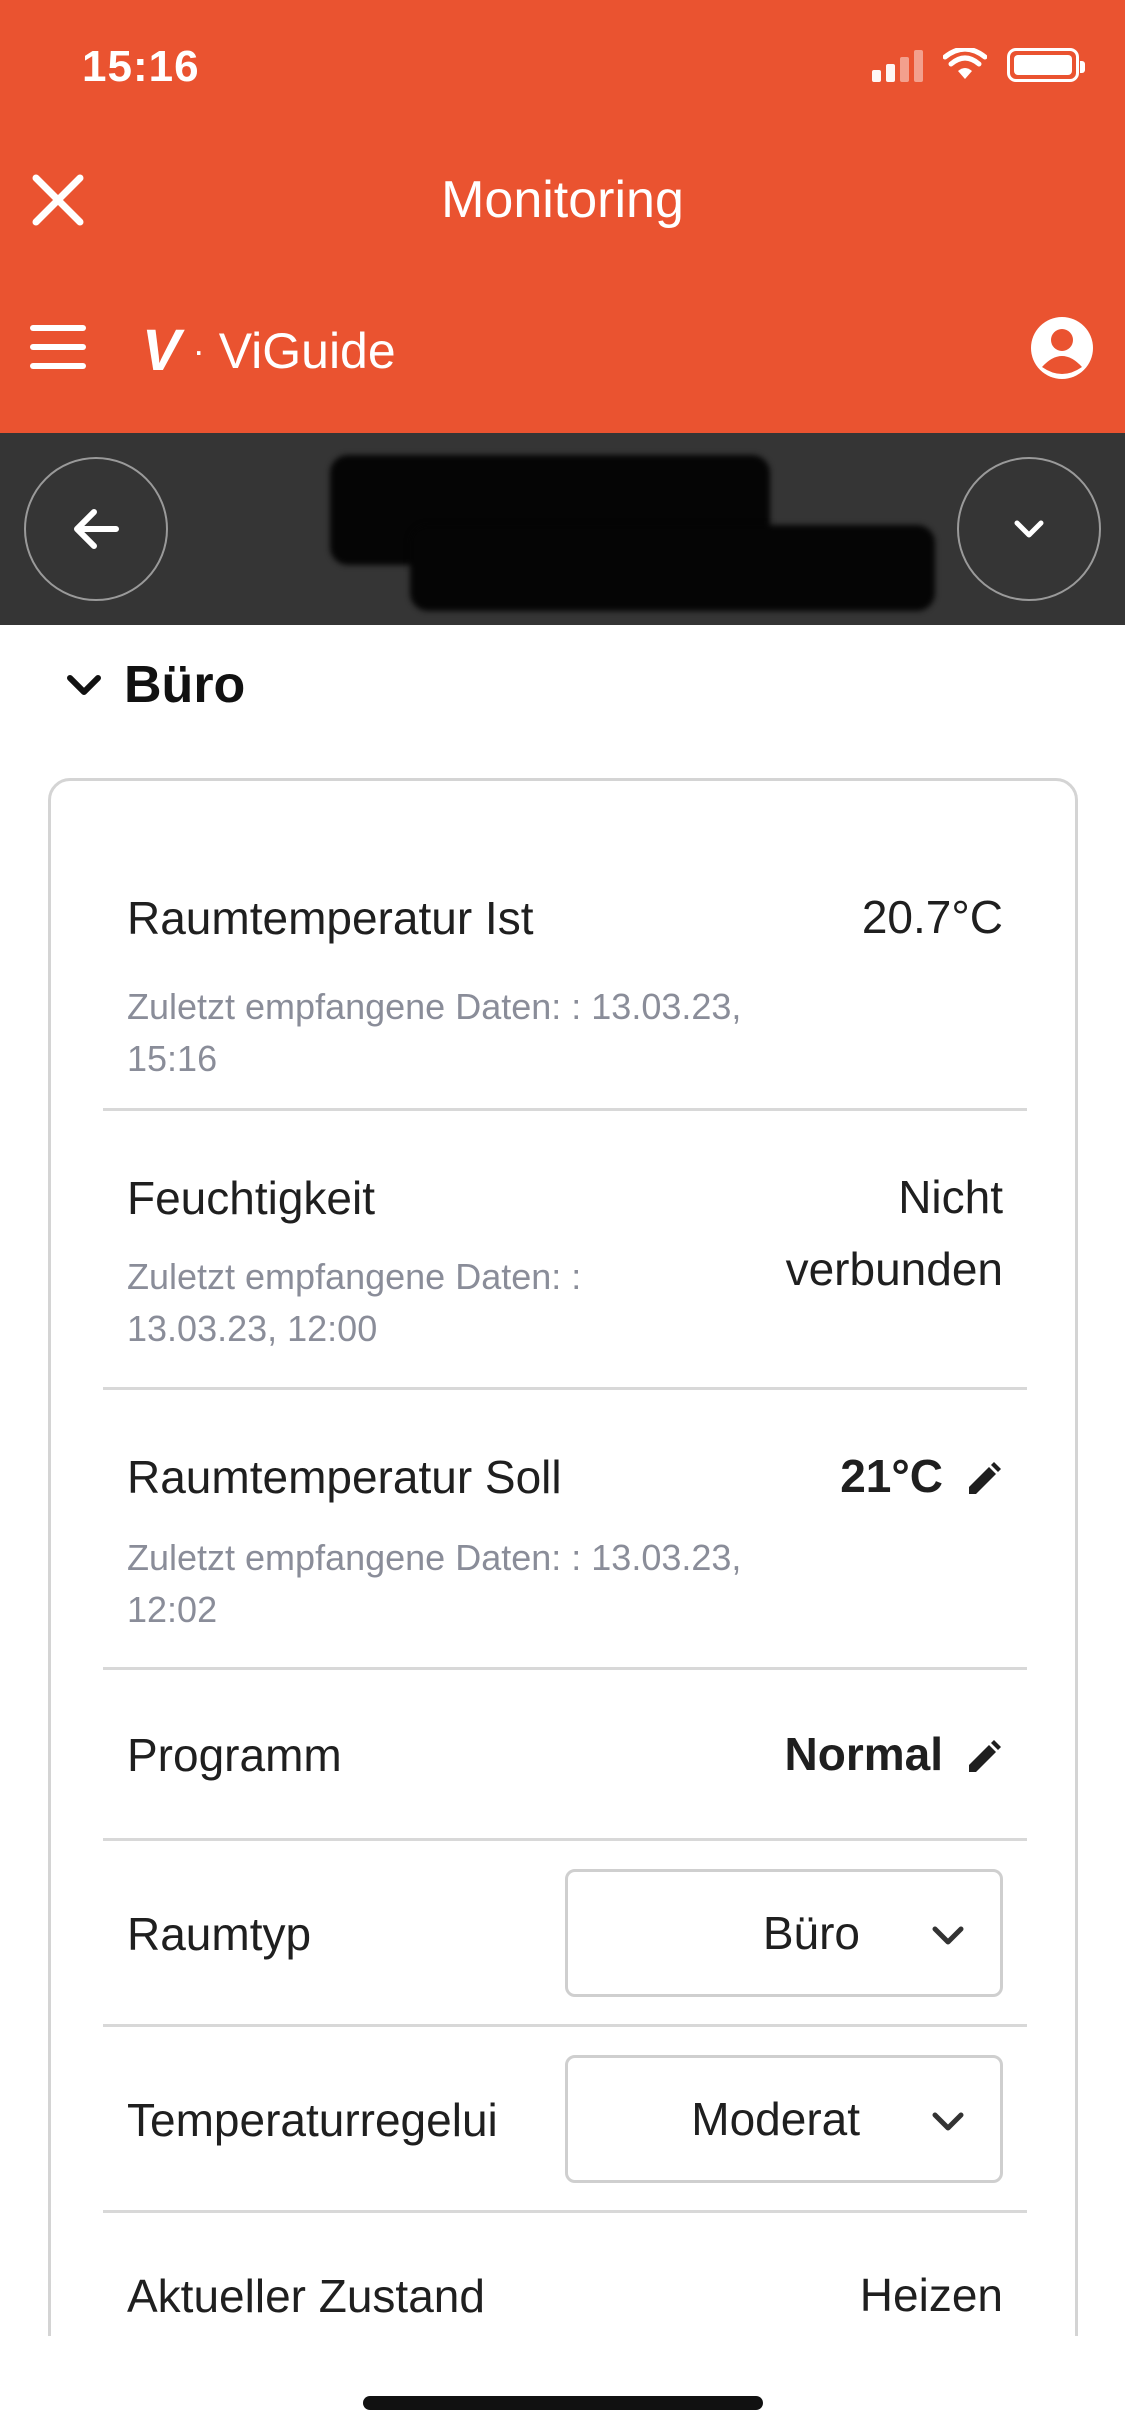  I want to click on program-edit: Normal, so click(894, 1754).